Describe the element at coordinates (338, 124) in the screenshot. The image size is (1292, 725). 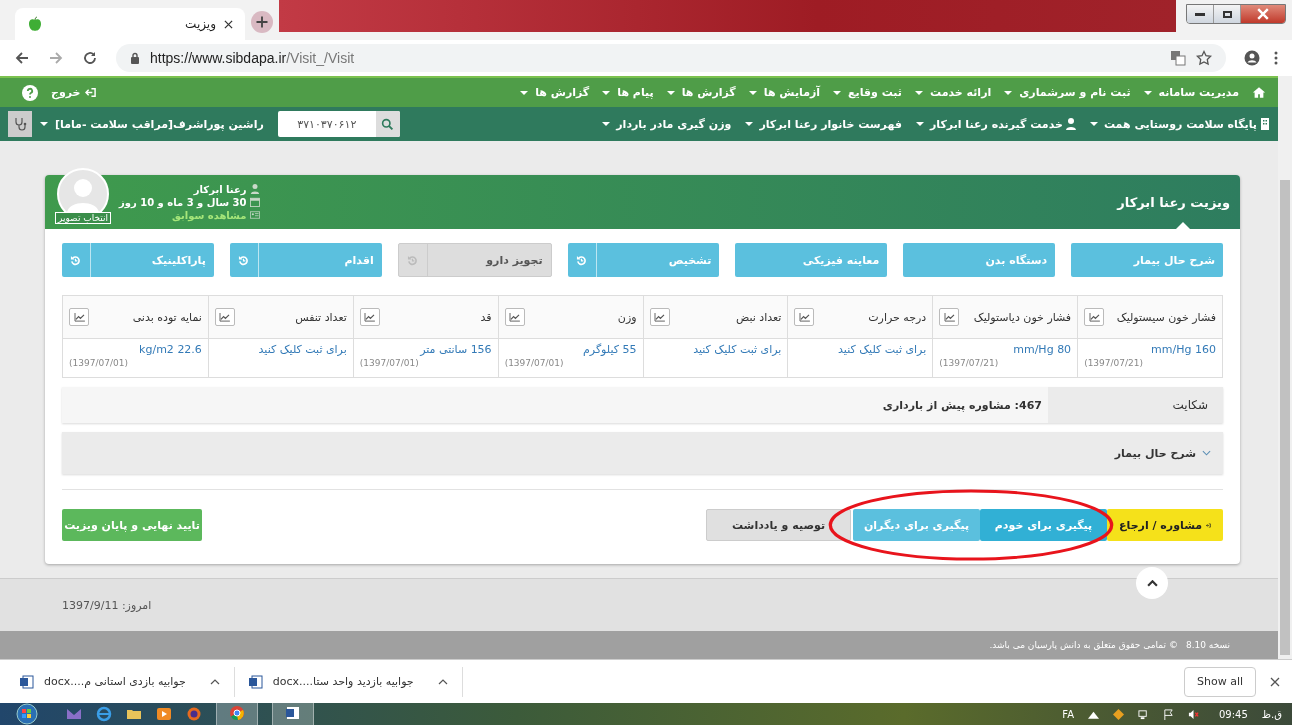
I see `search-field: ۳۷۱۰۳۷۰۶۱۲` at that location.